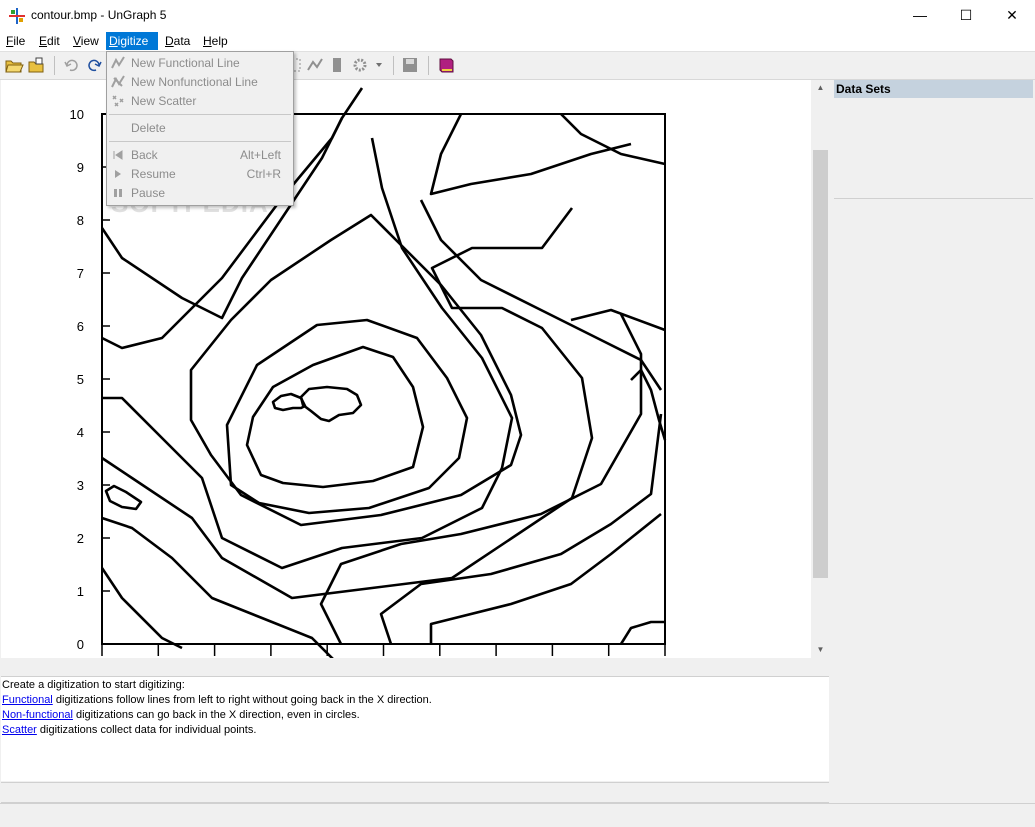 The height and width of the screenshot is (827, 1035). What do you see at coordinates (1012, 15) in the screenshot?
I see `close-button: ✕` at bounding box center [1012, 15].